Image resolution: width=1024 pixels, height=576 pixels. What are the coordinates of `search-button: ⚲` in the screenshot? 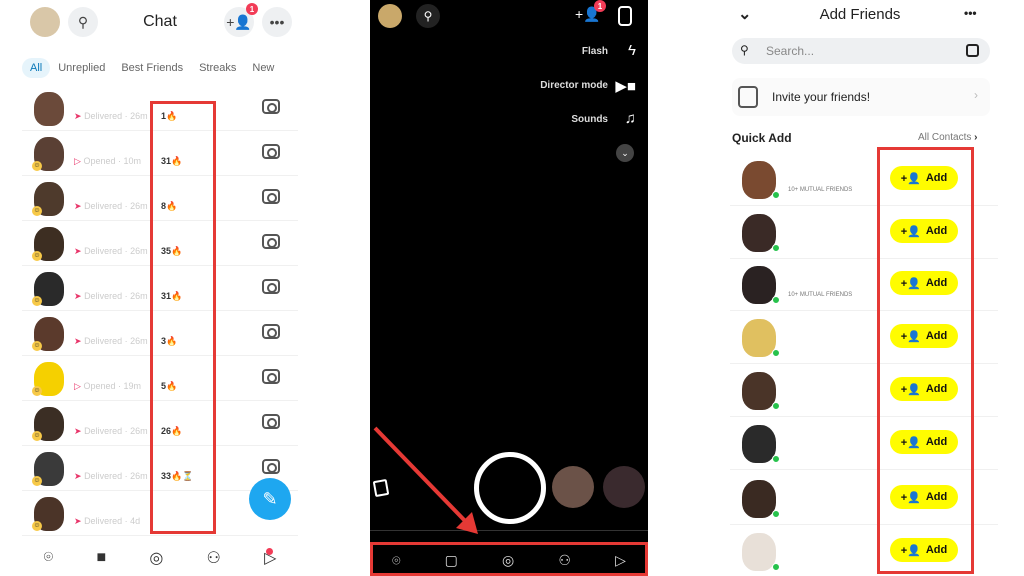 It's located at (428, 16).